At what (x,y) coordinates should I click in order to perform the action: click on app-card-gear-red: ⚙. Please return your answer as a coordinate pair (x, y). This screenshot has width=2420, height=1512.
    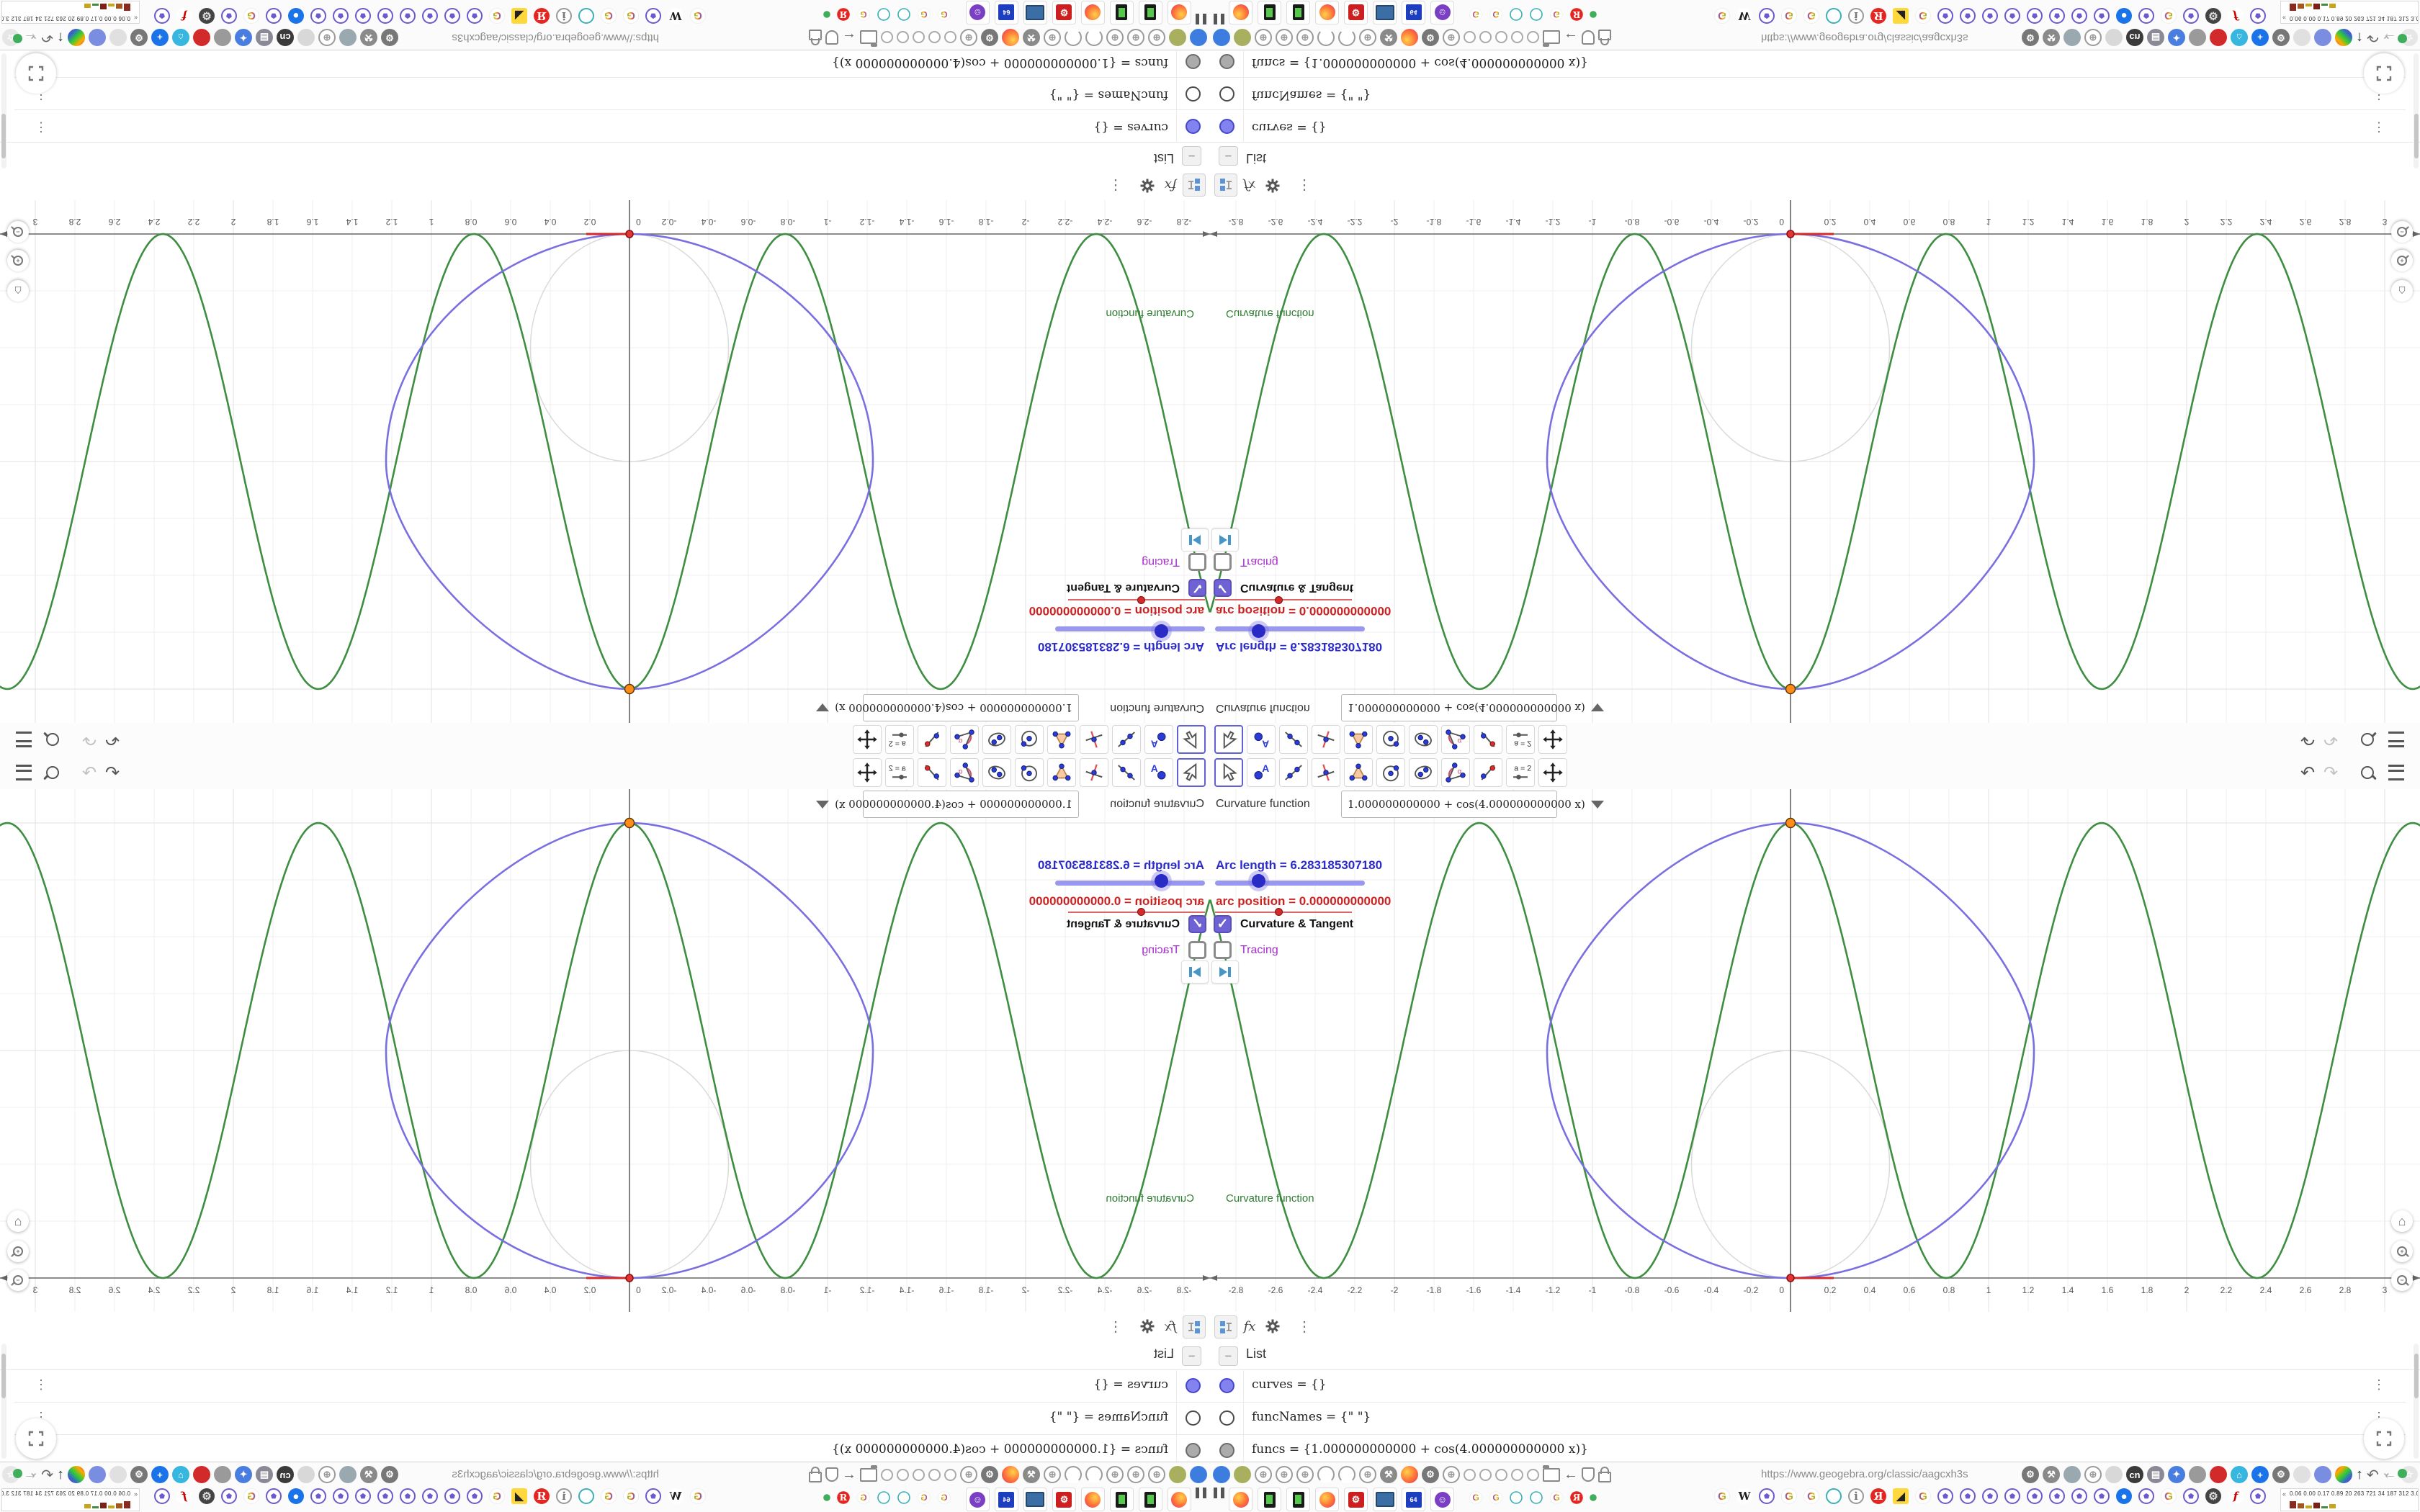
    Looking at the image, I should click on (1064, 1499).